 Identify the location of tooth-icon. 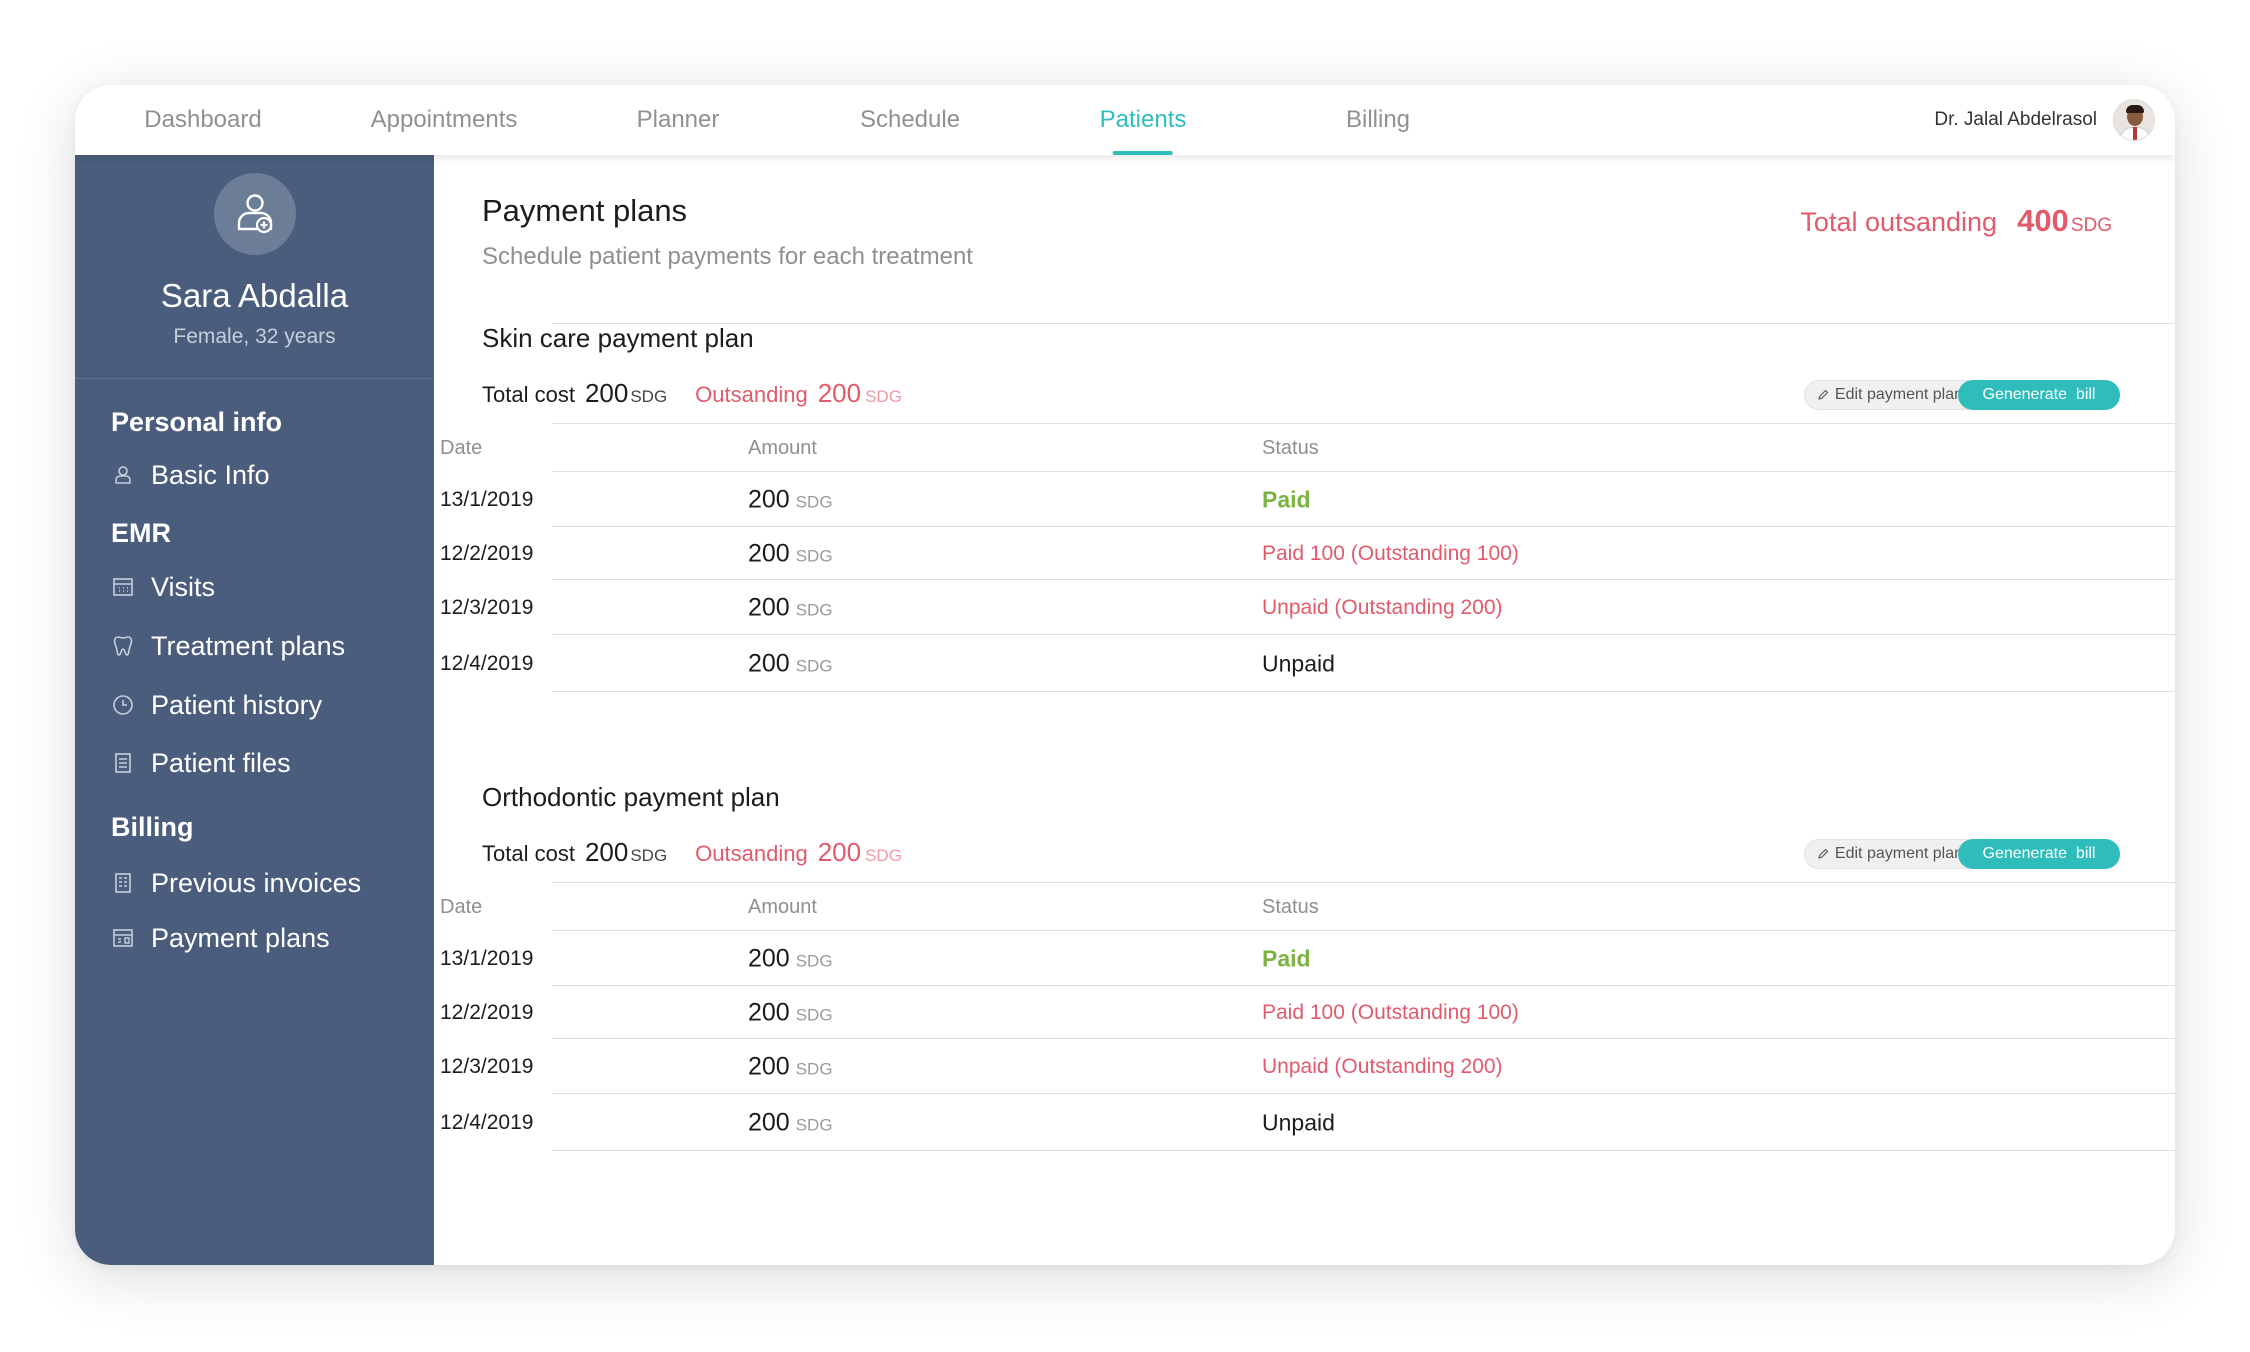
(123, 646).